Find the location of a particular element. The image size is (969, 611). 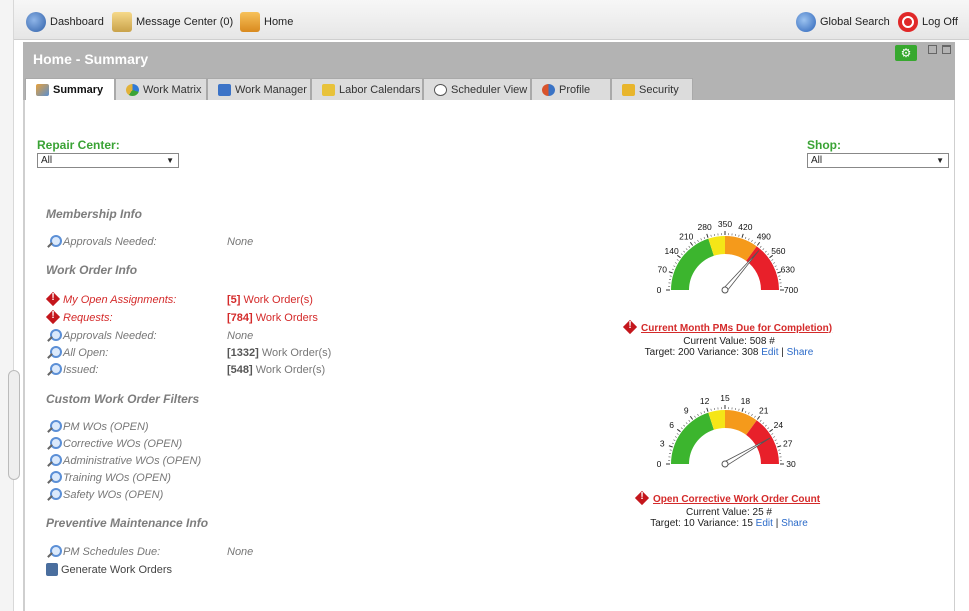

gauge-tick-label: 9 is located at coordinates (686, 411).